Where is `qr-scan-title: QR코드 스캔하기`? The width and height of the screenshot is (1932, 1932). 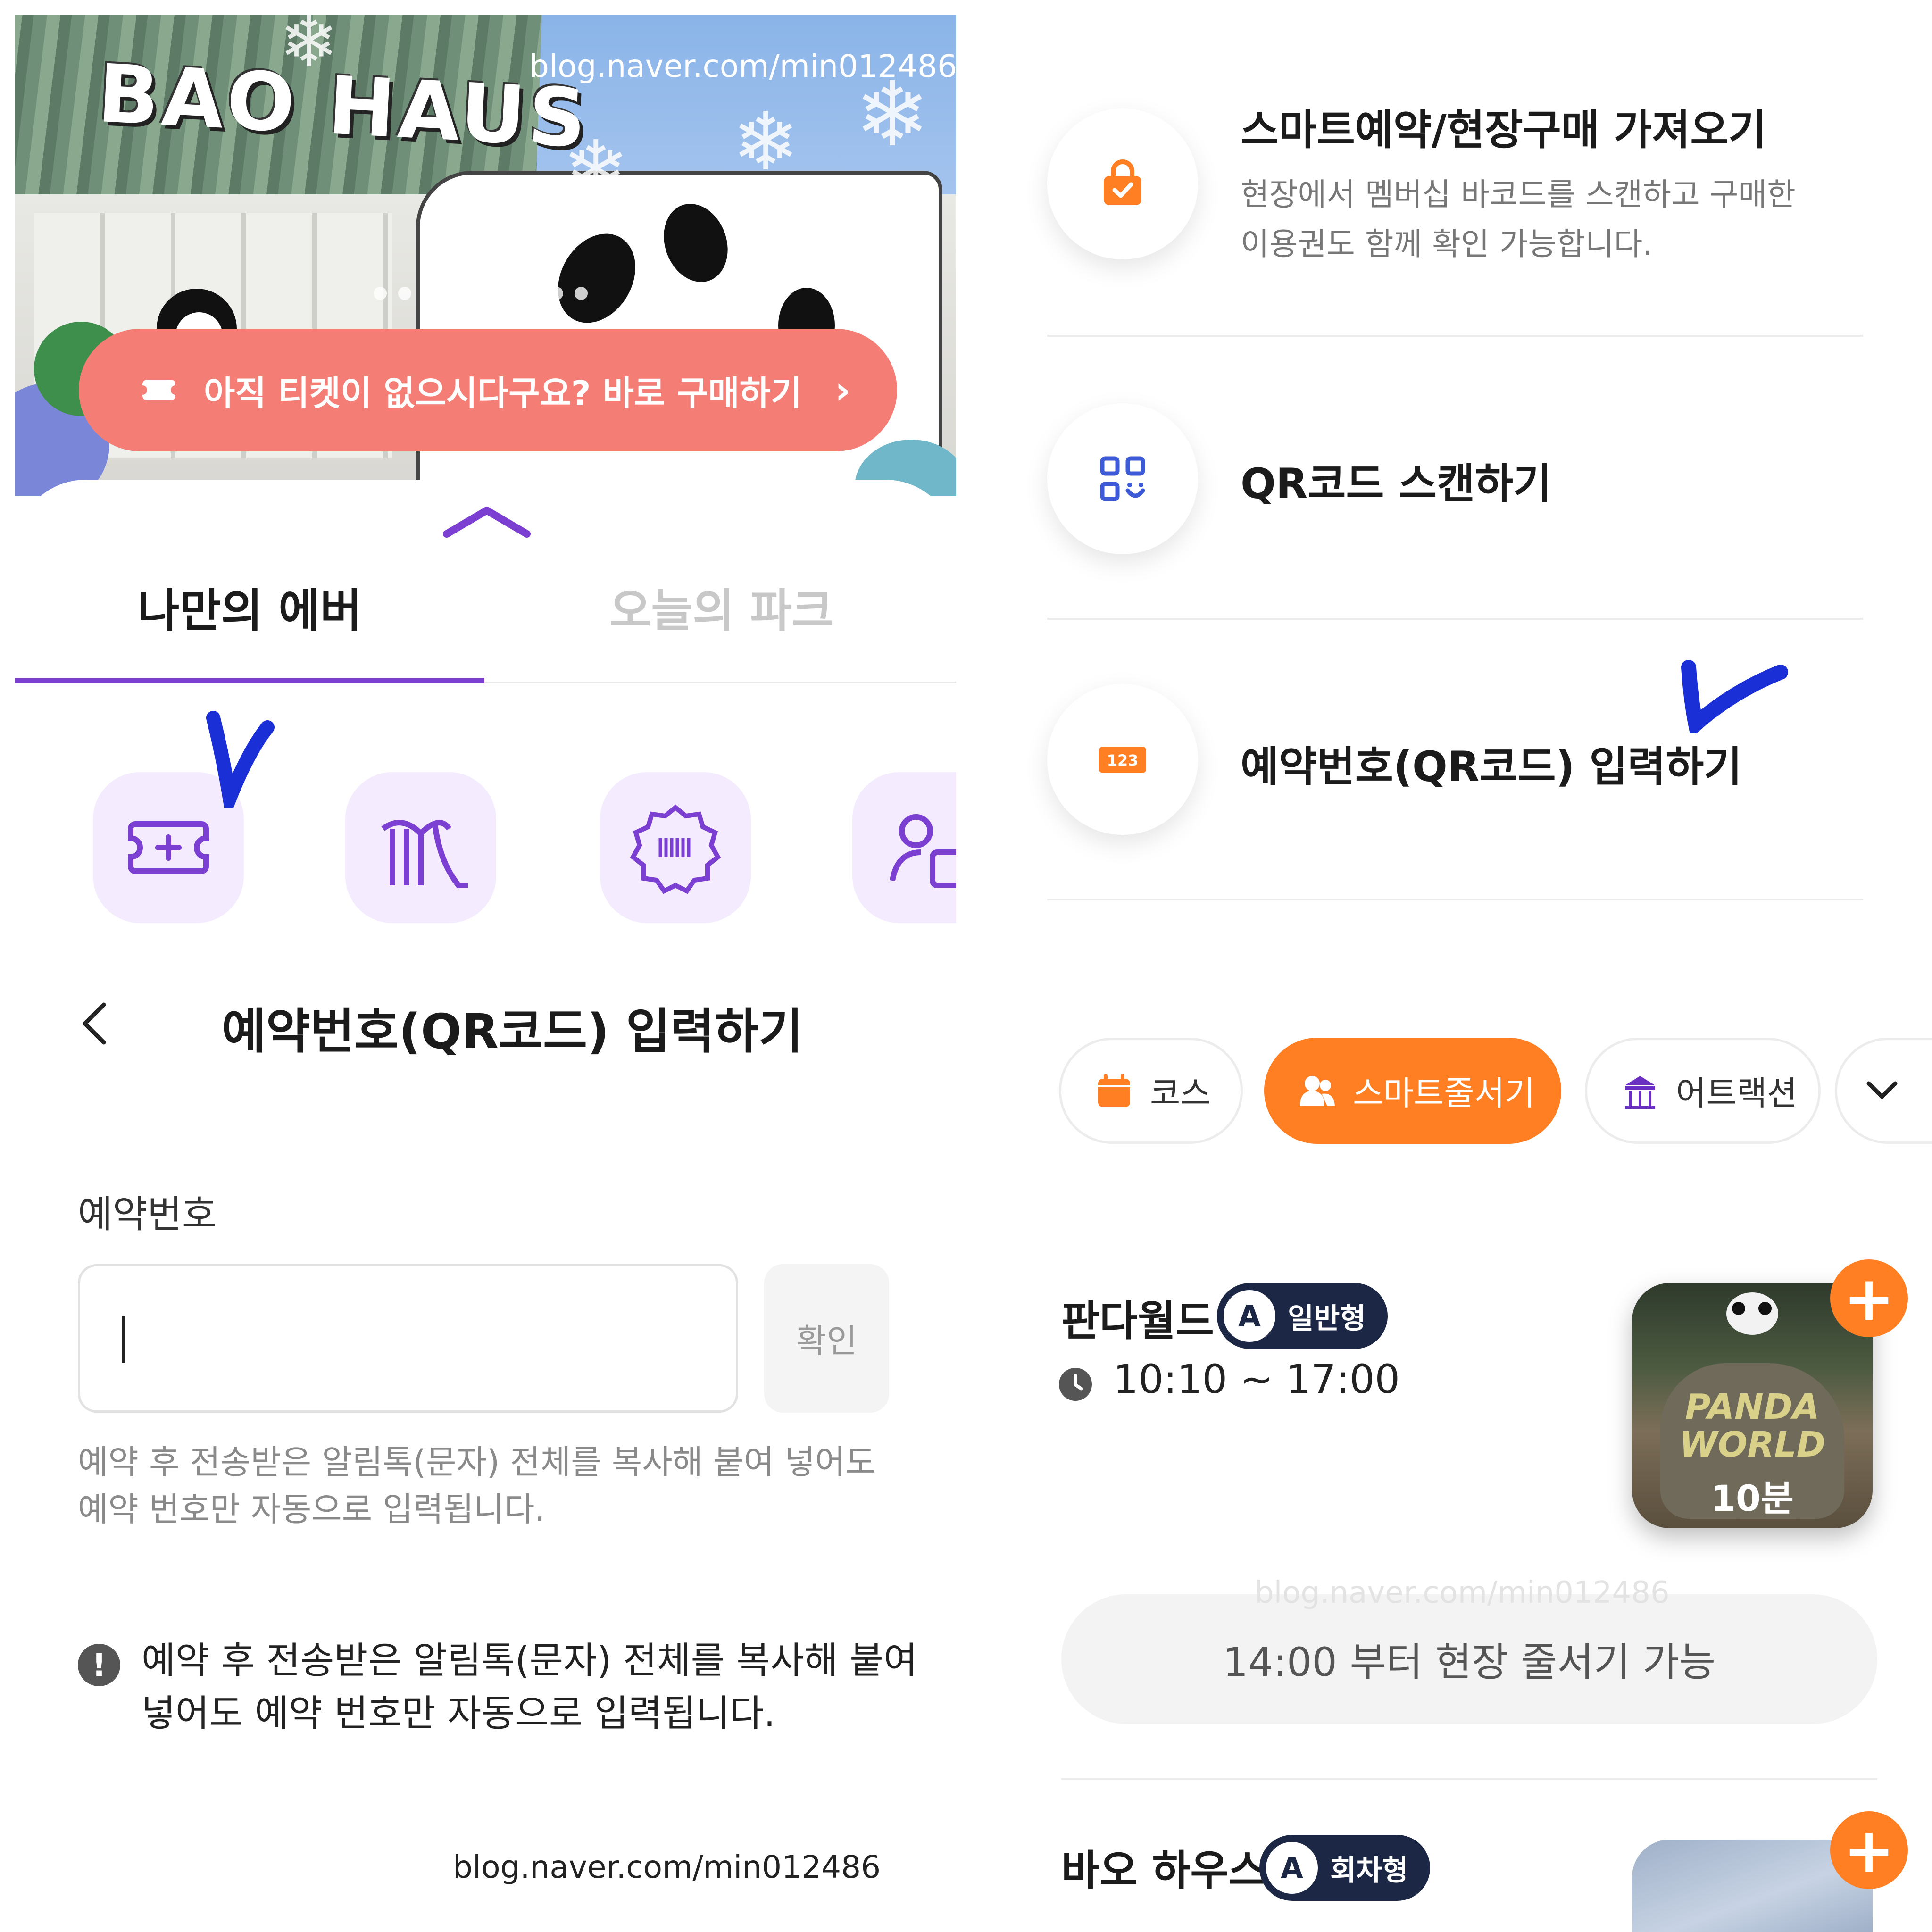 qr-scan-title: QR코드 스캔하기 is located at coordinates (1396, 480).